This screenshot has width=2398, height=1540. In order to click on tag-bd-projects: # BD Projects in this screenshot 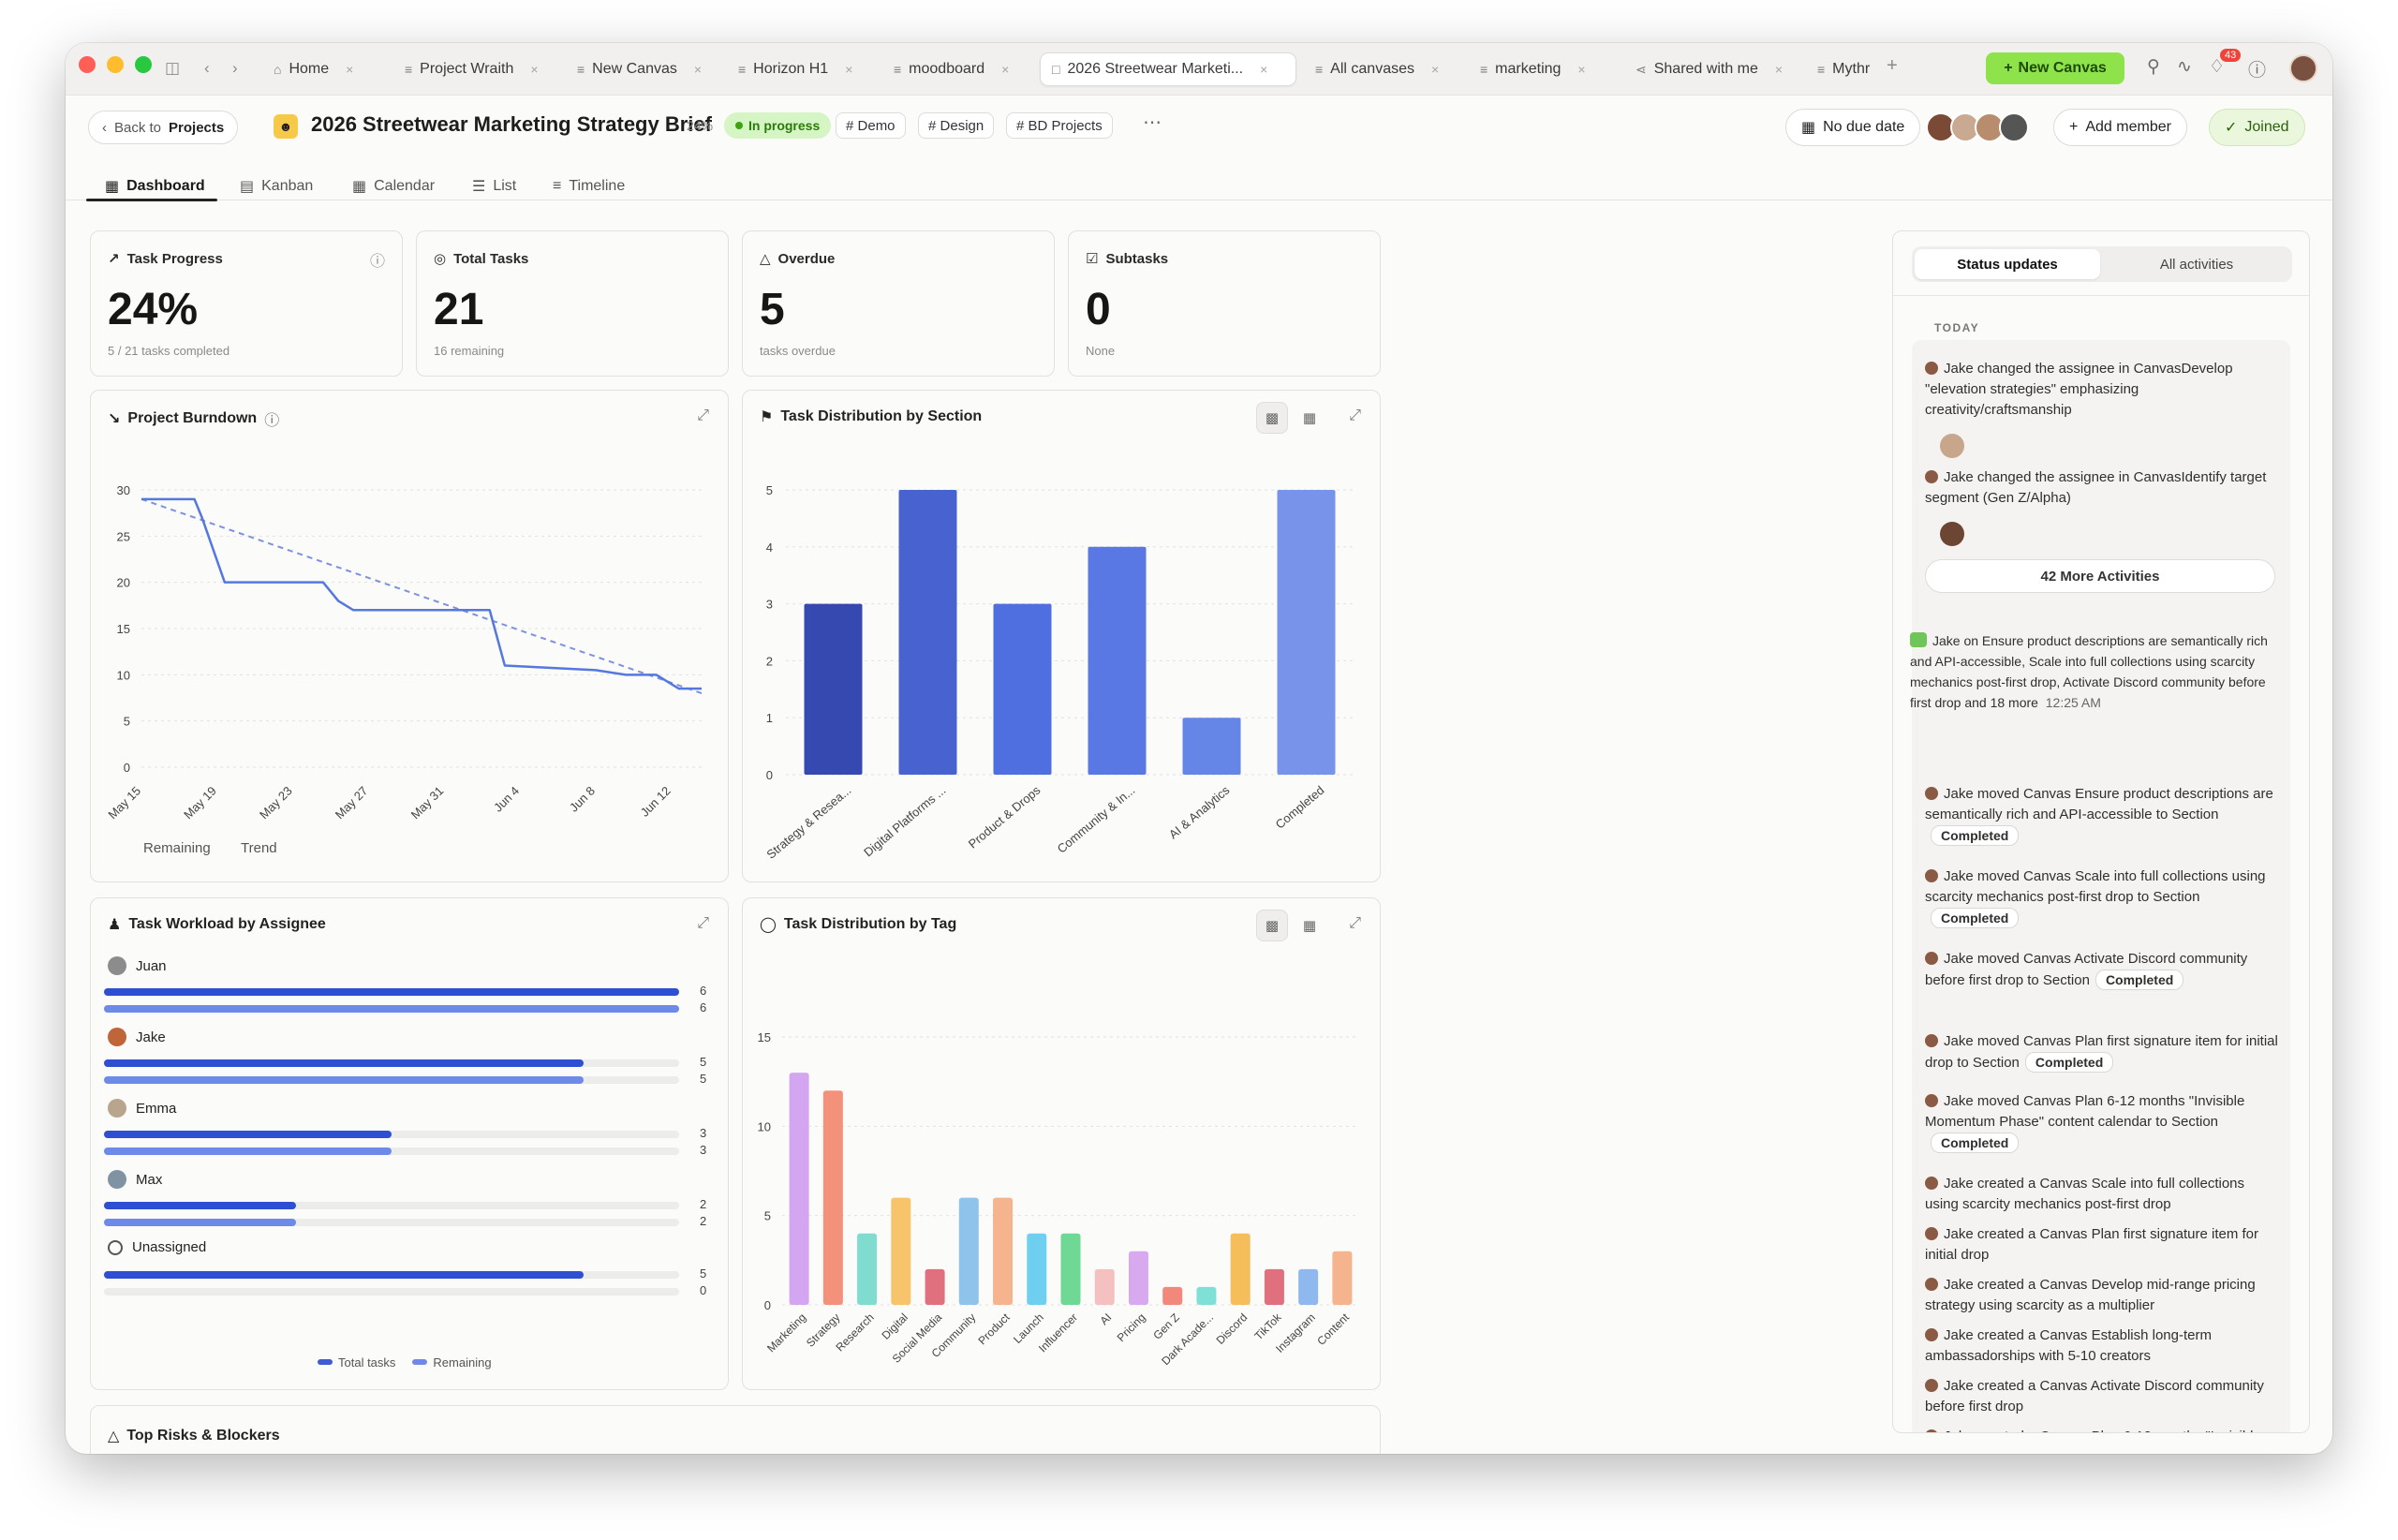, I will do `click(1059, 125)`.